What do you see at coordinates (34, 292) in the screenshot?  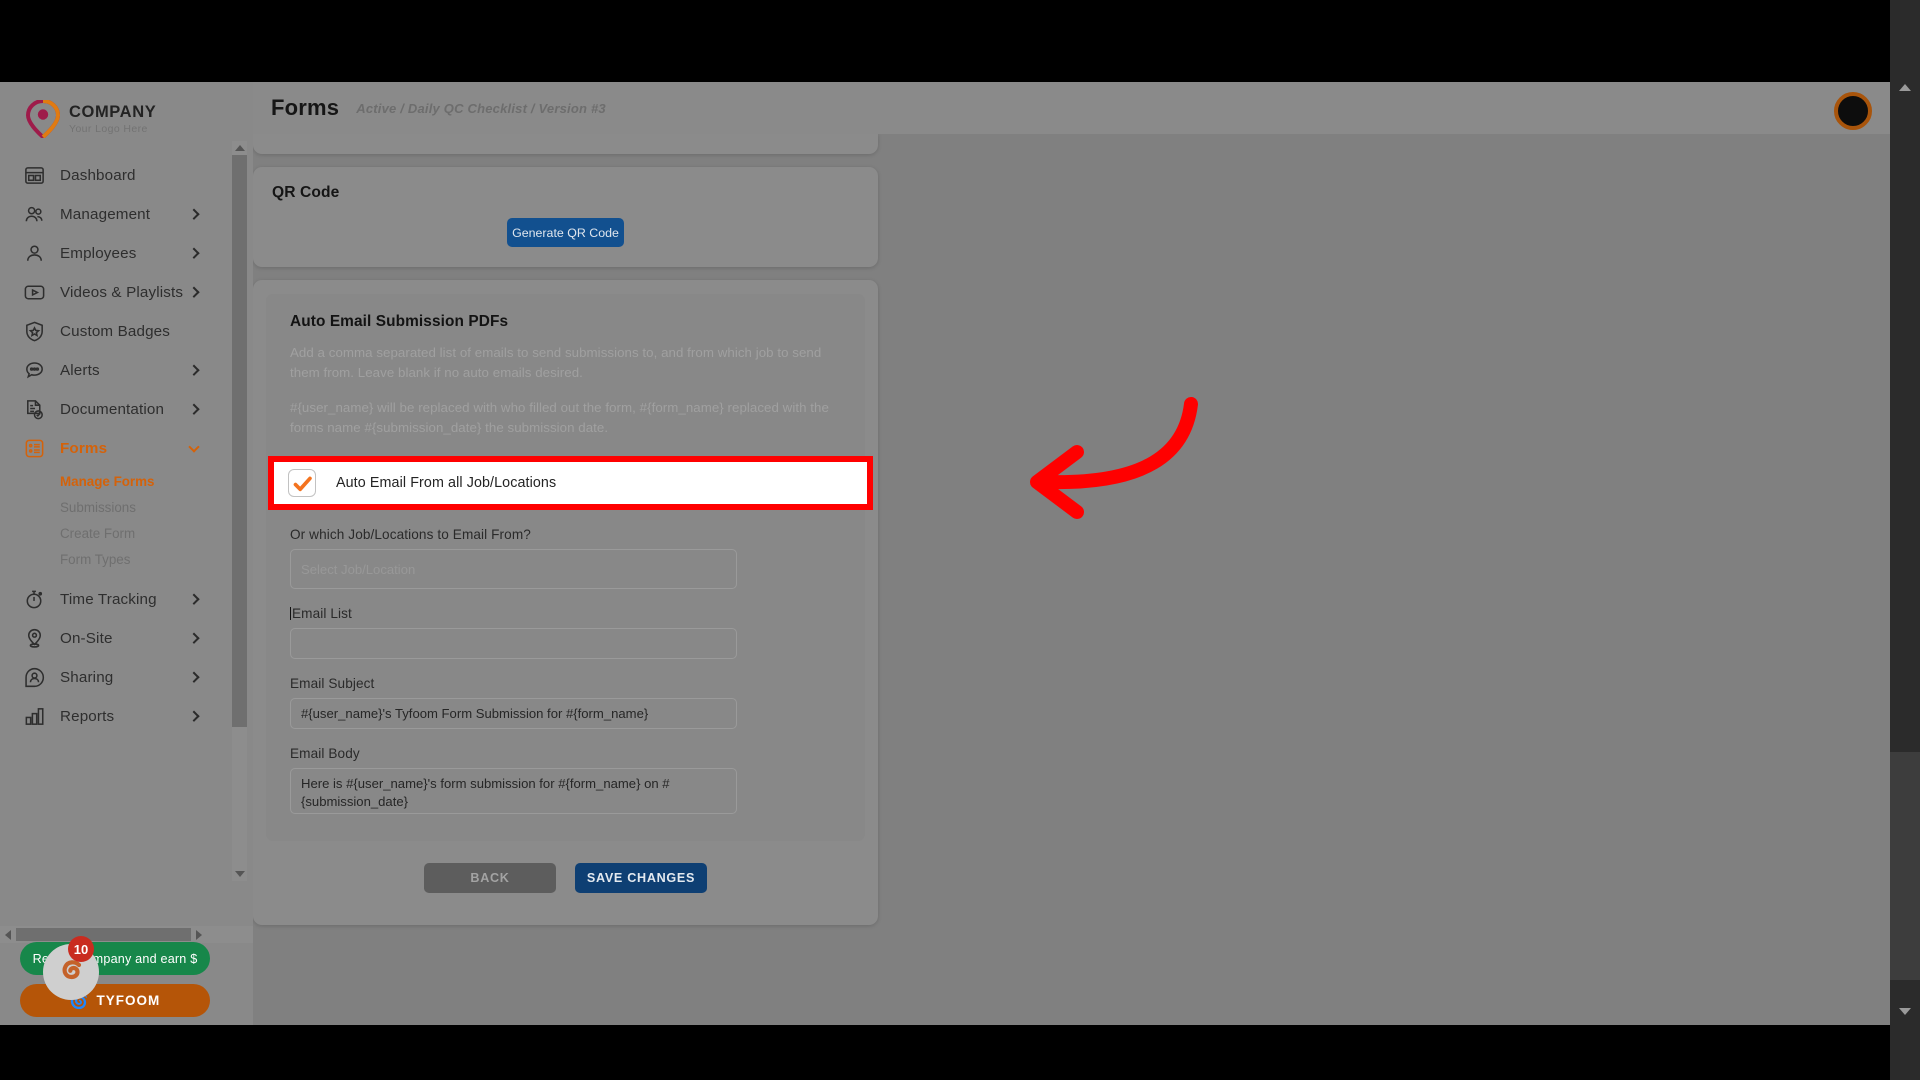 I see `video-icon` at bounding box center [34, 292].